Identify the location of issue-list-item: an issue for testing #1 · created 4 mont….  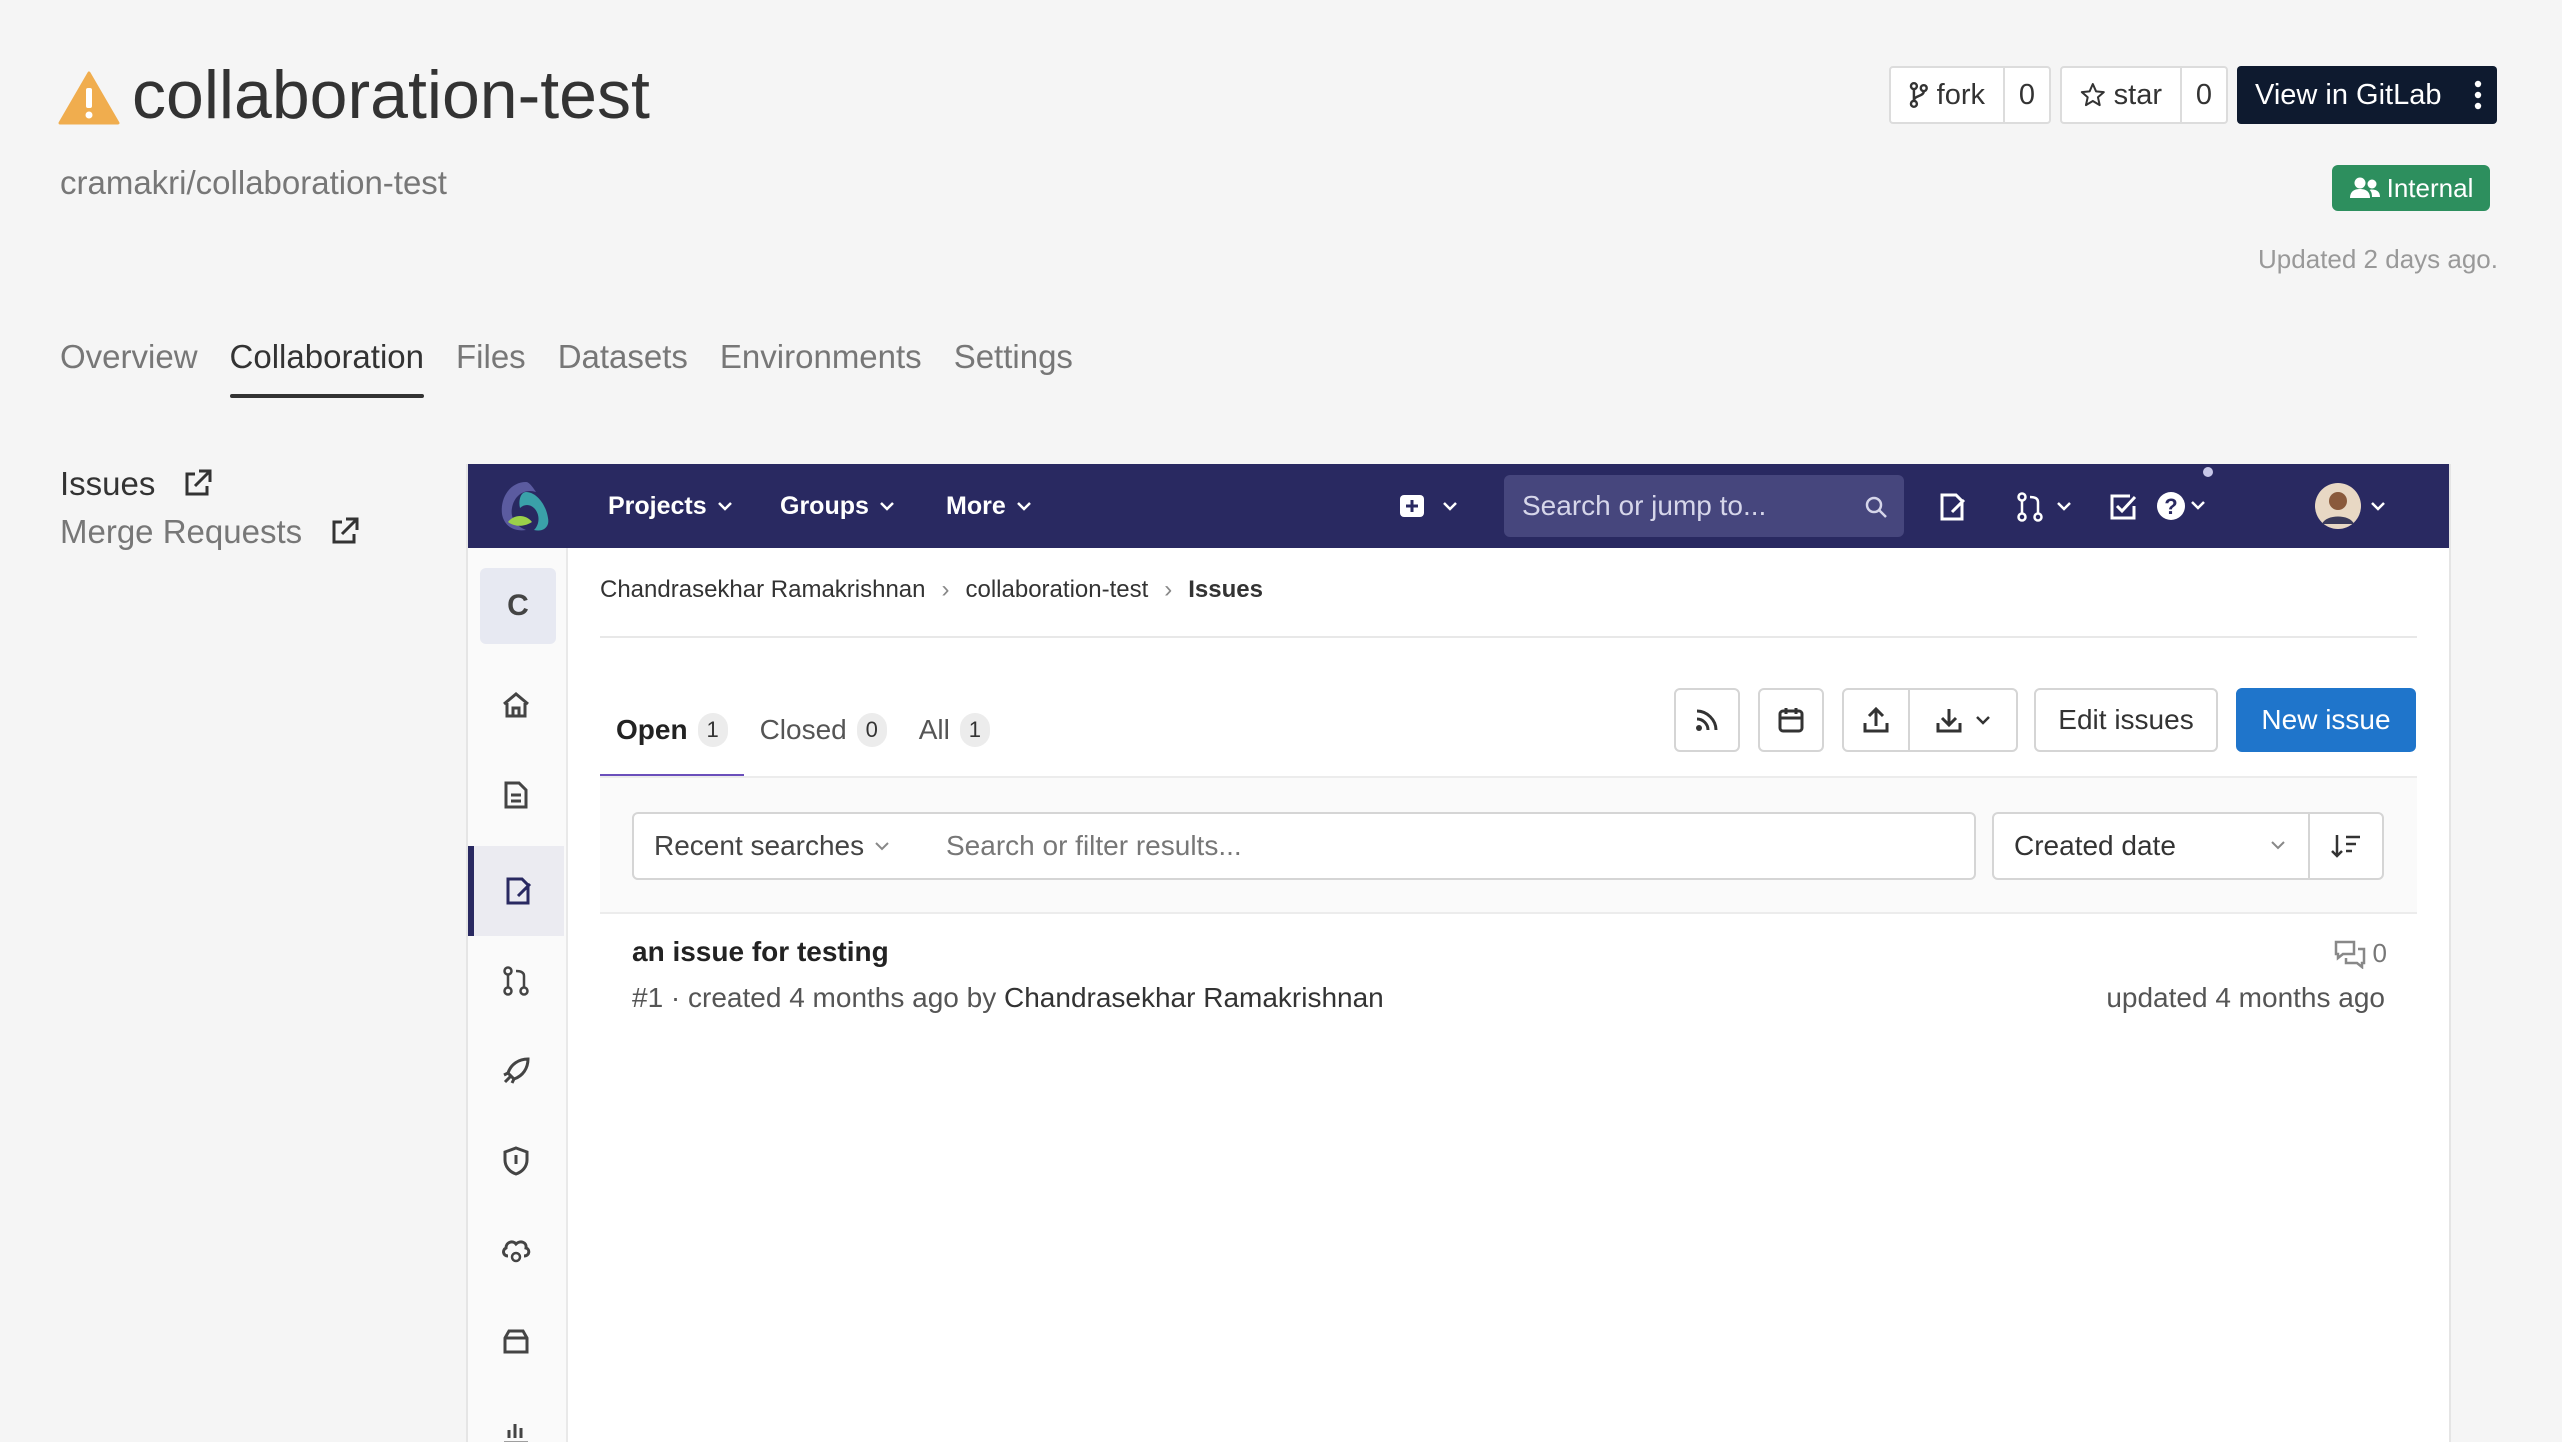
(1508, 974).